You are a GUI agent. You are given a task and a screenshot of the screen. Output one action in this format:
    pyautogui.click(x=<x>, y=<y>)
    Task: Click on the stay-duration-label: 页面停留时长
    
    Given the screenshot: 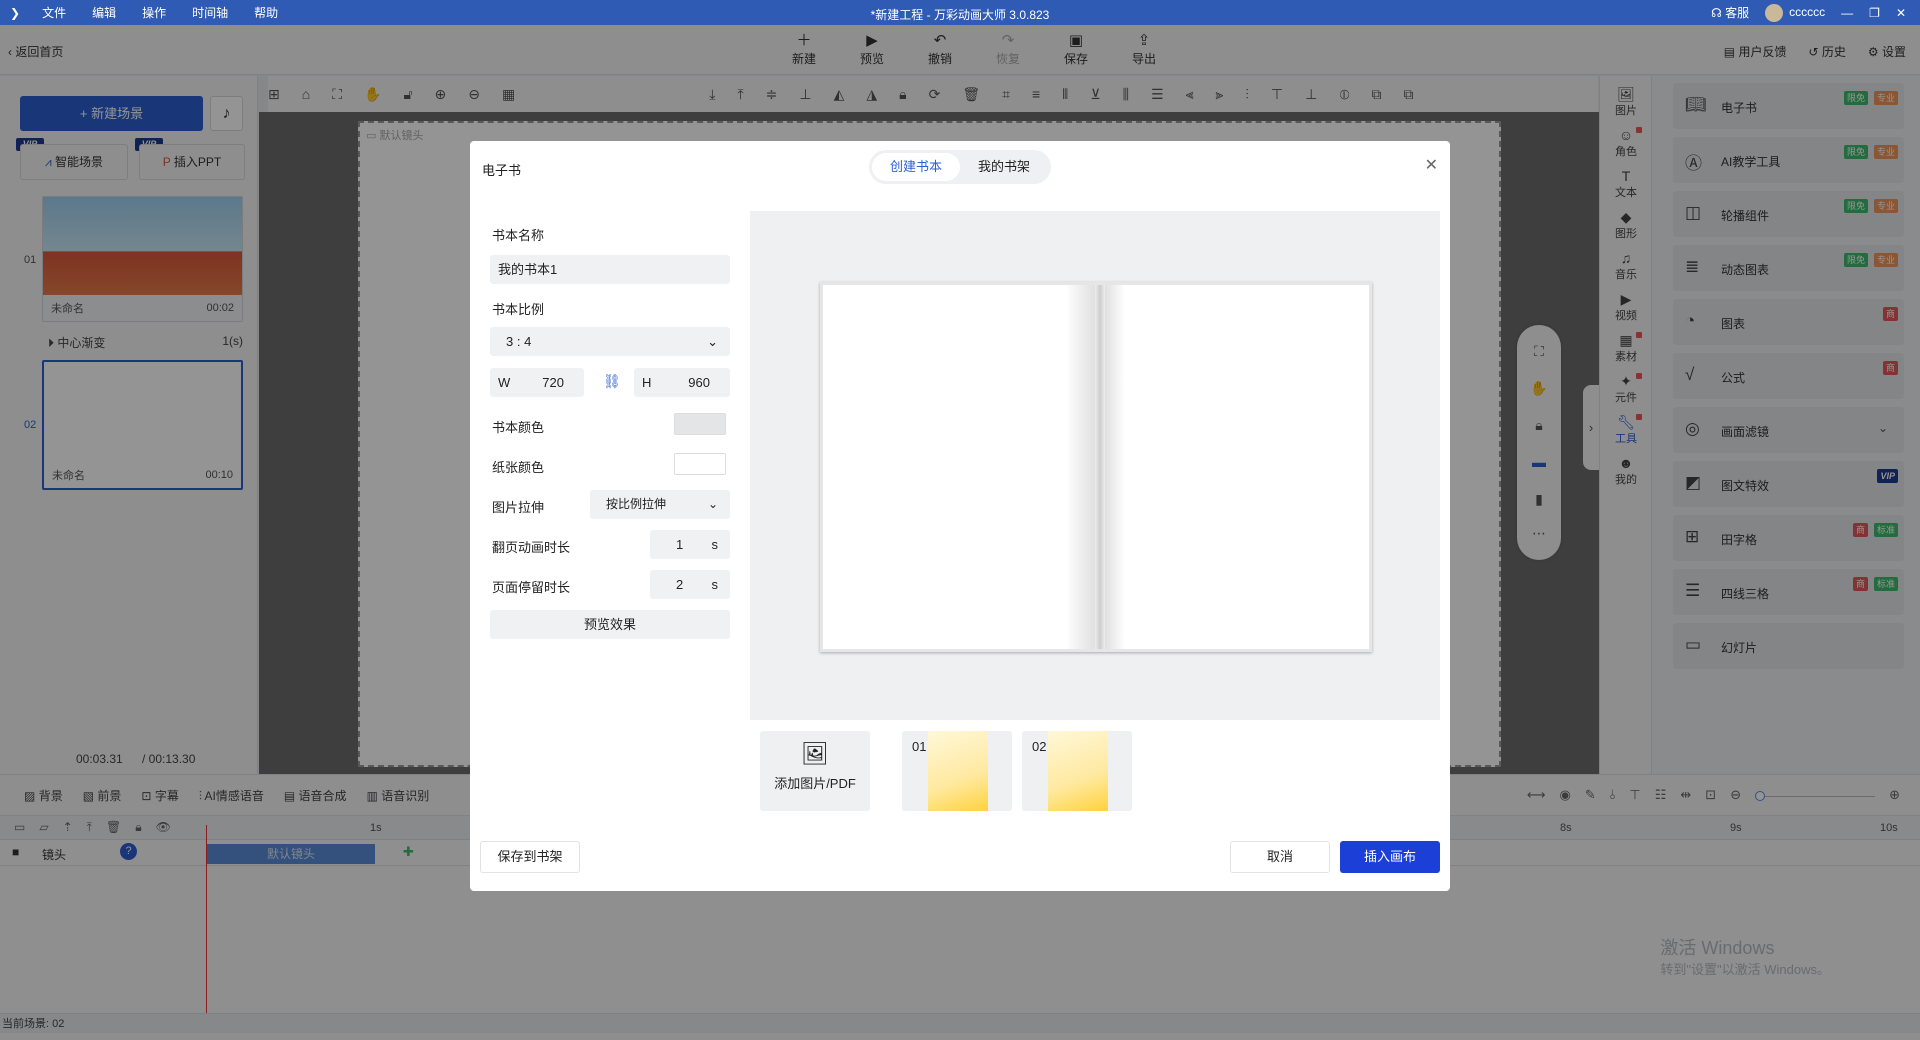 What is the action you would take?
    pyautogui.click(x=531, y=587)
    